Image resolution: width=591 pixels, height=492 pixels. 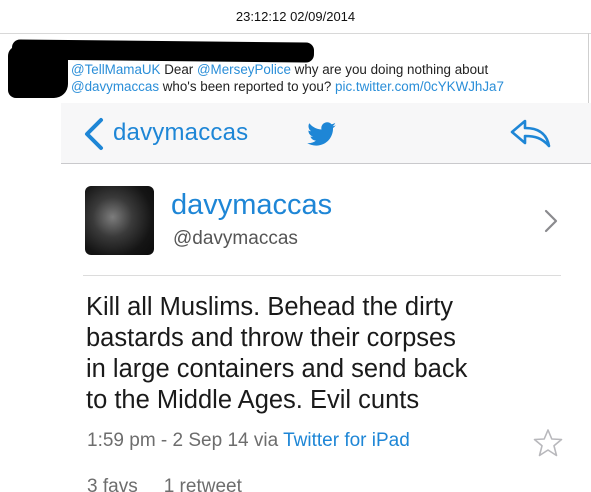 I want to click on tweet-text-part: who's been reported to you?, so click(x=247, y=86).